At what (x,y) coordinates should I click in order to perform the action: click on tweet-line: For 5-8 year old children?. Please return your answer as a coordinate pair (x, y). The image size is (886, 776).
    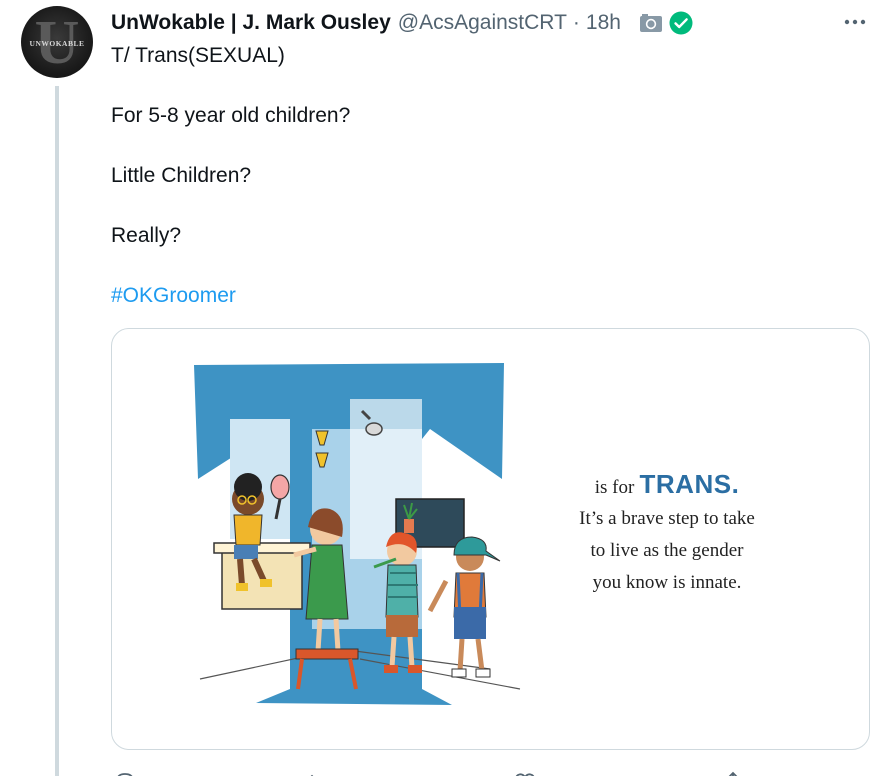
    Looking at the image, I should click on (231, 115).